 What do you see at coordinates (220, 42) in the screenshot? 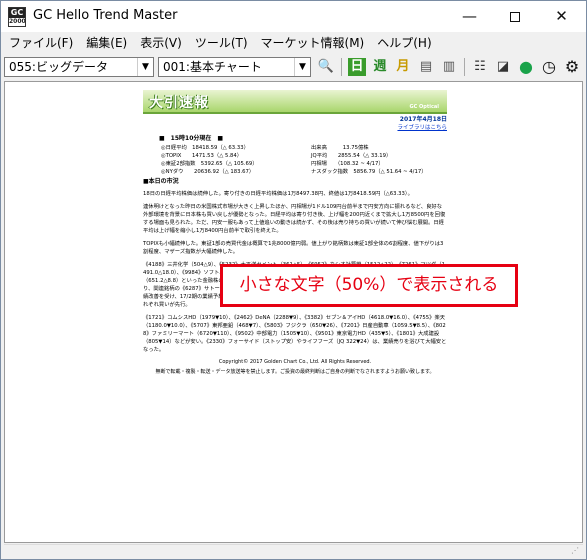
I see `menu-tools: ツール(T)` at bounding box center [220, 42].